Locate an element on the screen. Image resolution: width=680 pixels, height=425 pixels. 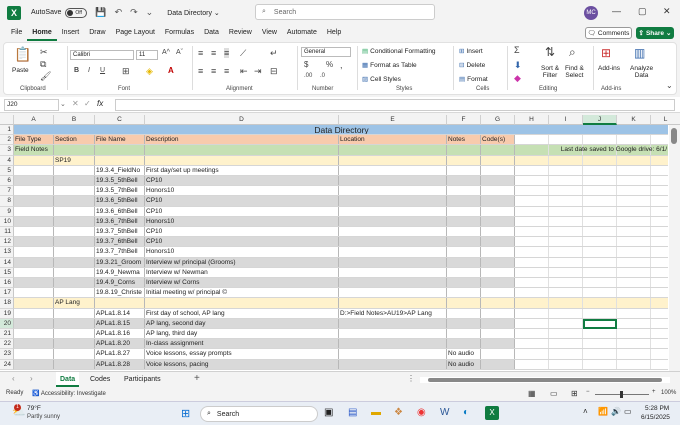
align-left-icon: ≡ is located at coordinates (200, 71).